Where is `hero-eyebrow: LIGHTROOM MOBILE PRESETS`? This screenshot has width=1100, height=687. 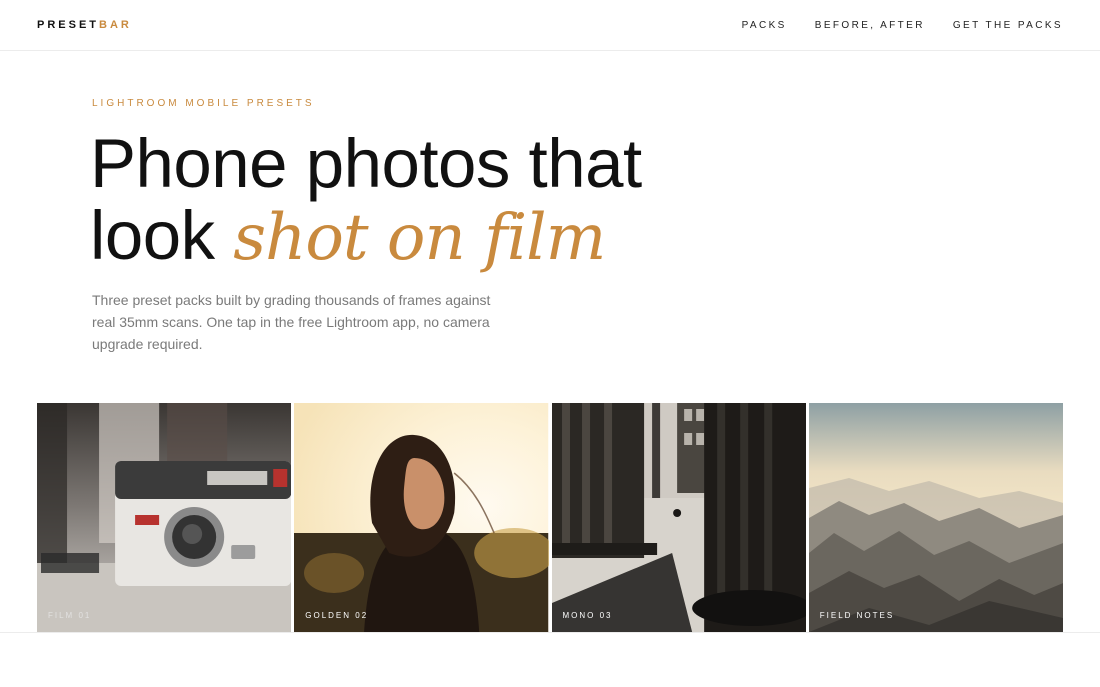 hero-eyebrow: LIGHTROOM MOBILE PRESETS is located at coordinates (203, 103).